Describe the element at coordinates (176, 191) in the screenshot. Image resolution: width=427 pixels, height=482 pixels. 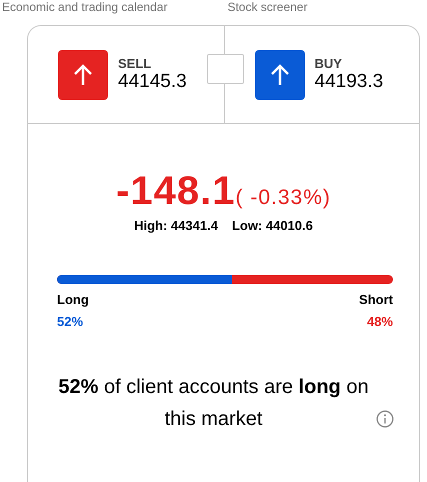
I see `change-value: -148.1` at that location.